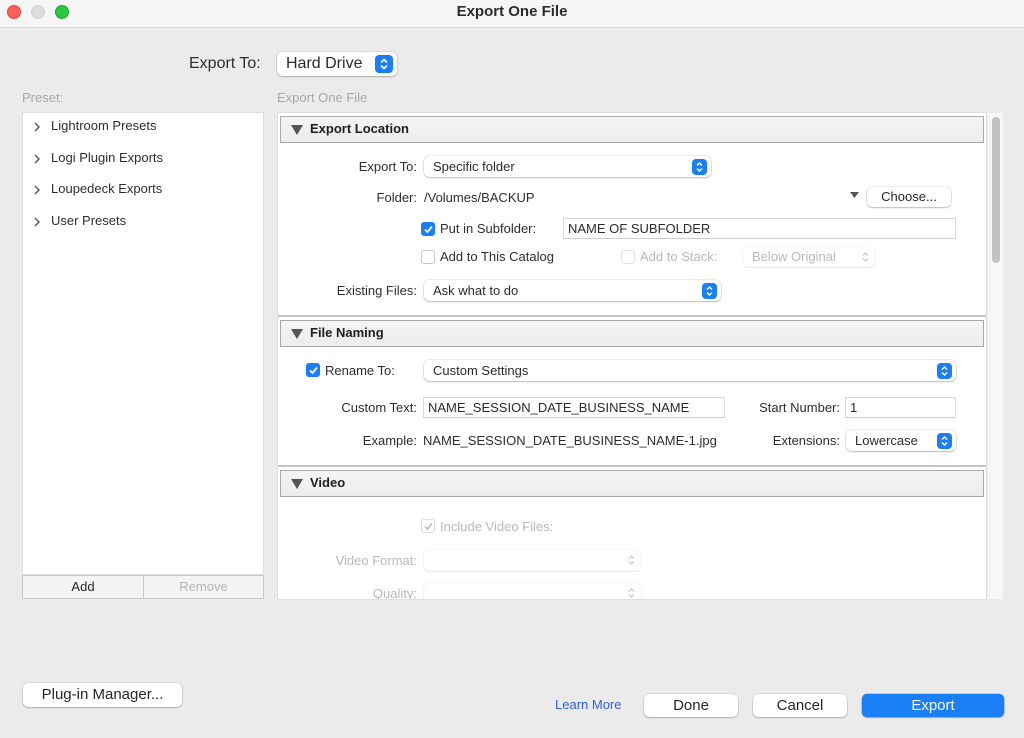  I want to click on scrollbar-thumb, so click(996, 190).